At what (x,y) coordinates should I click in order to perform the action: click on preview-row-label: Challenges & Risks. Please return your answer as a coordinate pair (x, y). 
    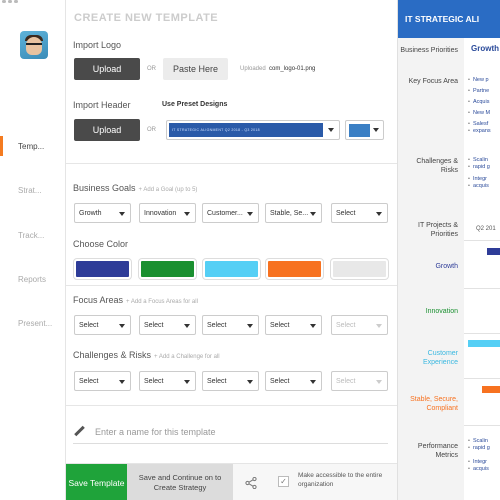
    Looking at the image, I should click on (437, 166).